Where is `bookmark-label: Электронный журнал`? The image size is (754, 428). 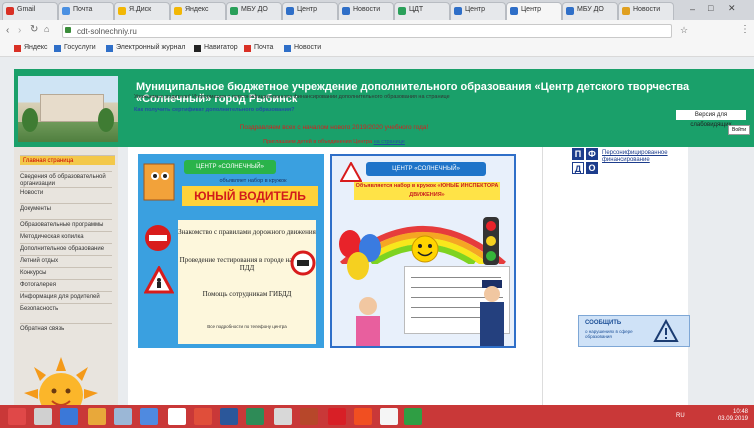
bookmark-label: Электронный журнал is located at coordinates (151, 47).